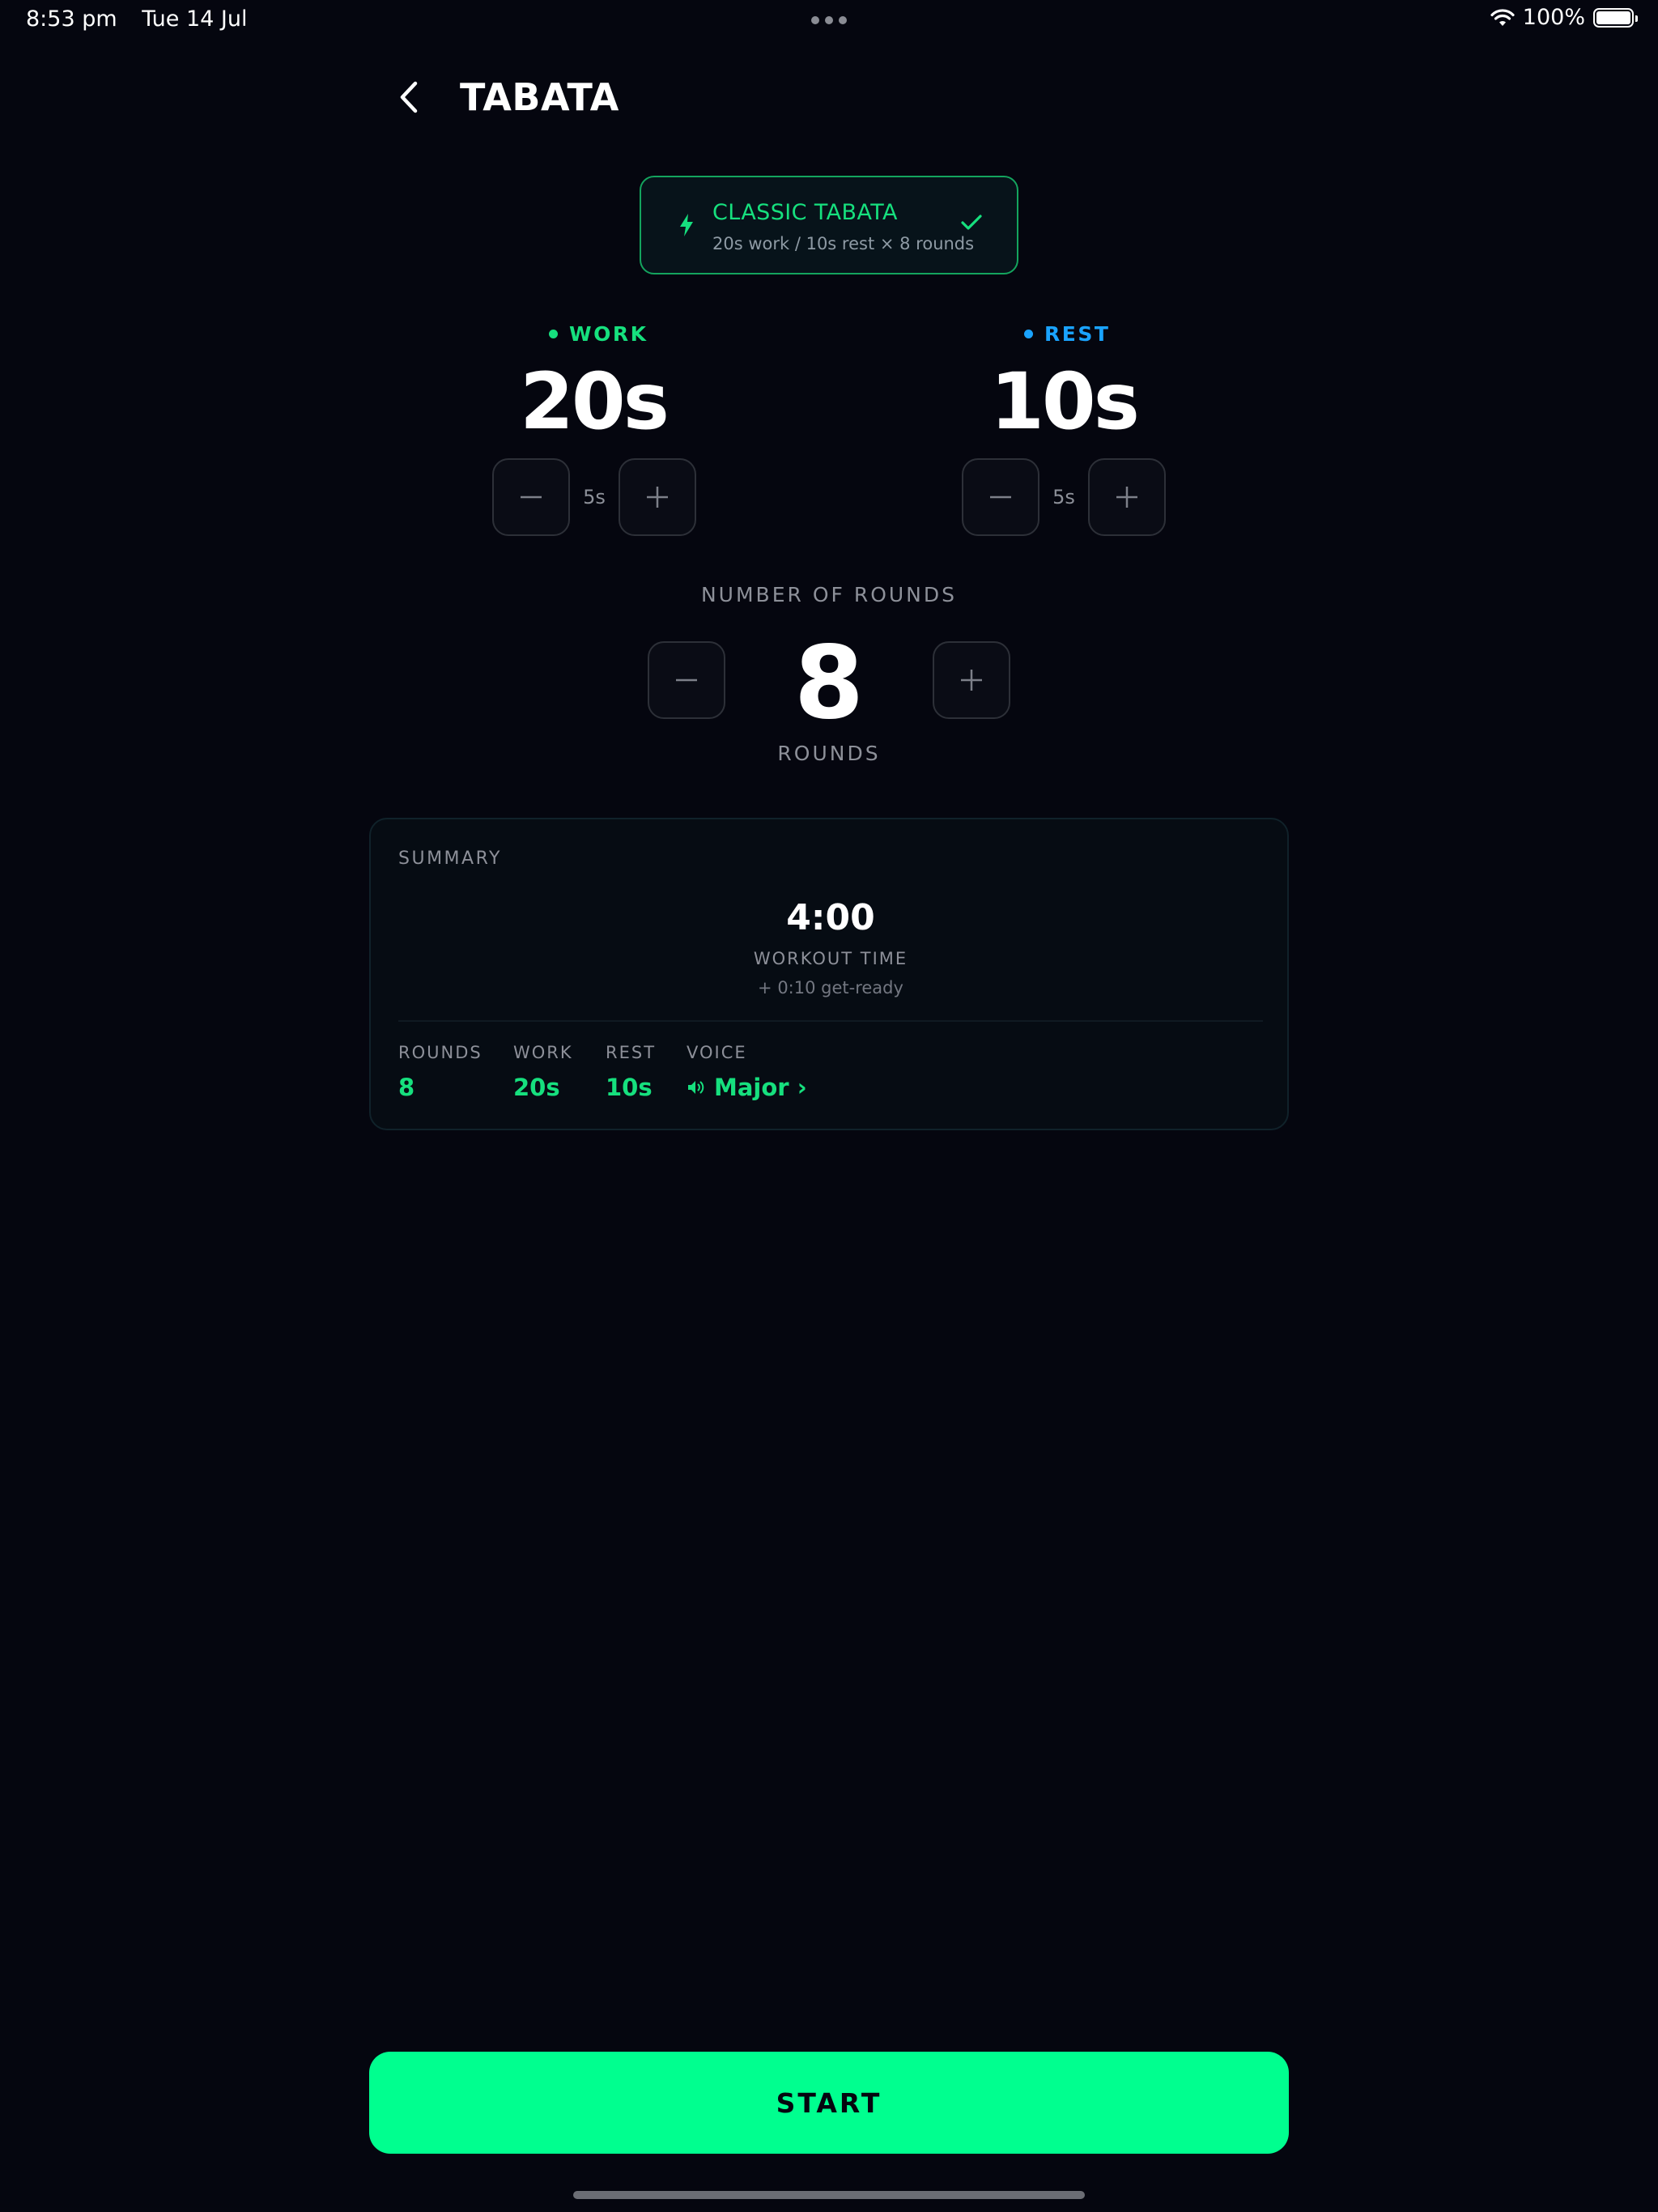  I want to click on preset-subtitle: 20s work / 10s rest × 8 rounds, so click(843, 244).